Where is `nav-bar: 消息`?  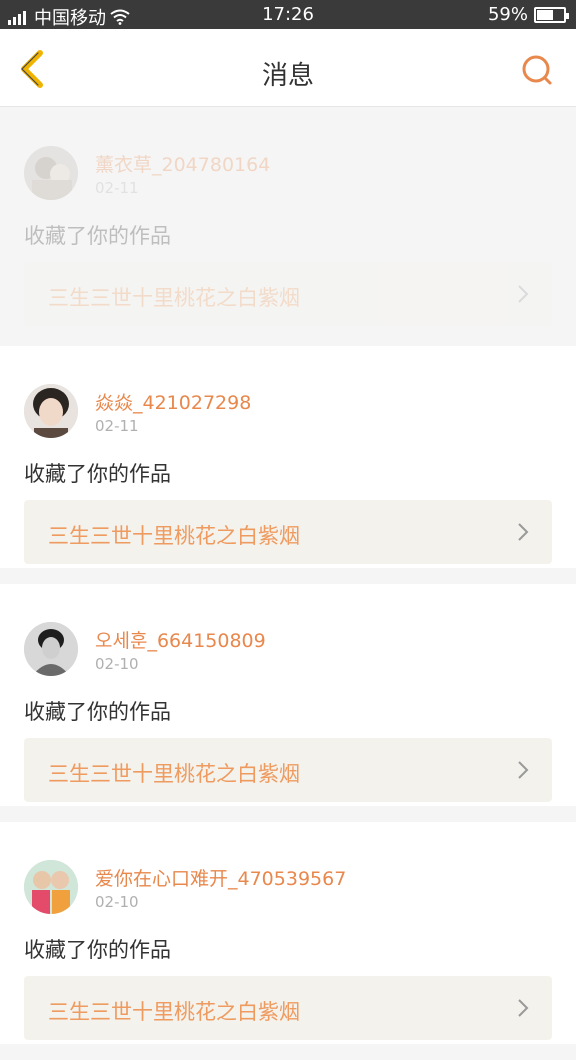
nav-bar: 消息 is located at coordinates (288, 68).